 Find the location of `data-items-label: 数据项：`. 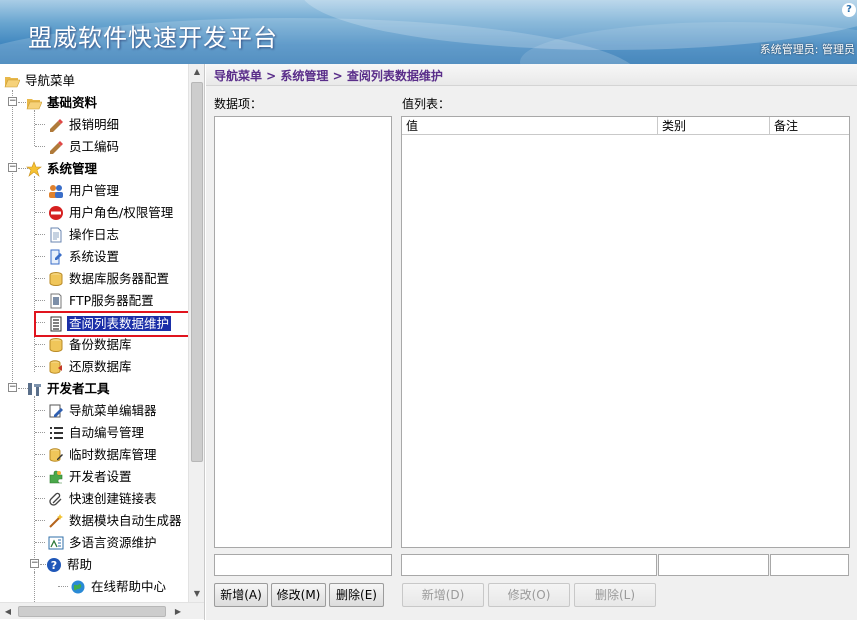

data-items-label: 数据项： is located at coordinates (238, 104).